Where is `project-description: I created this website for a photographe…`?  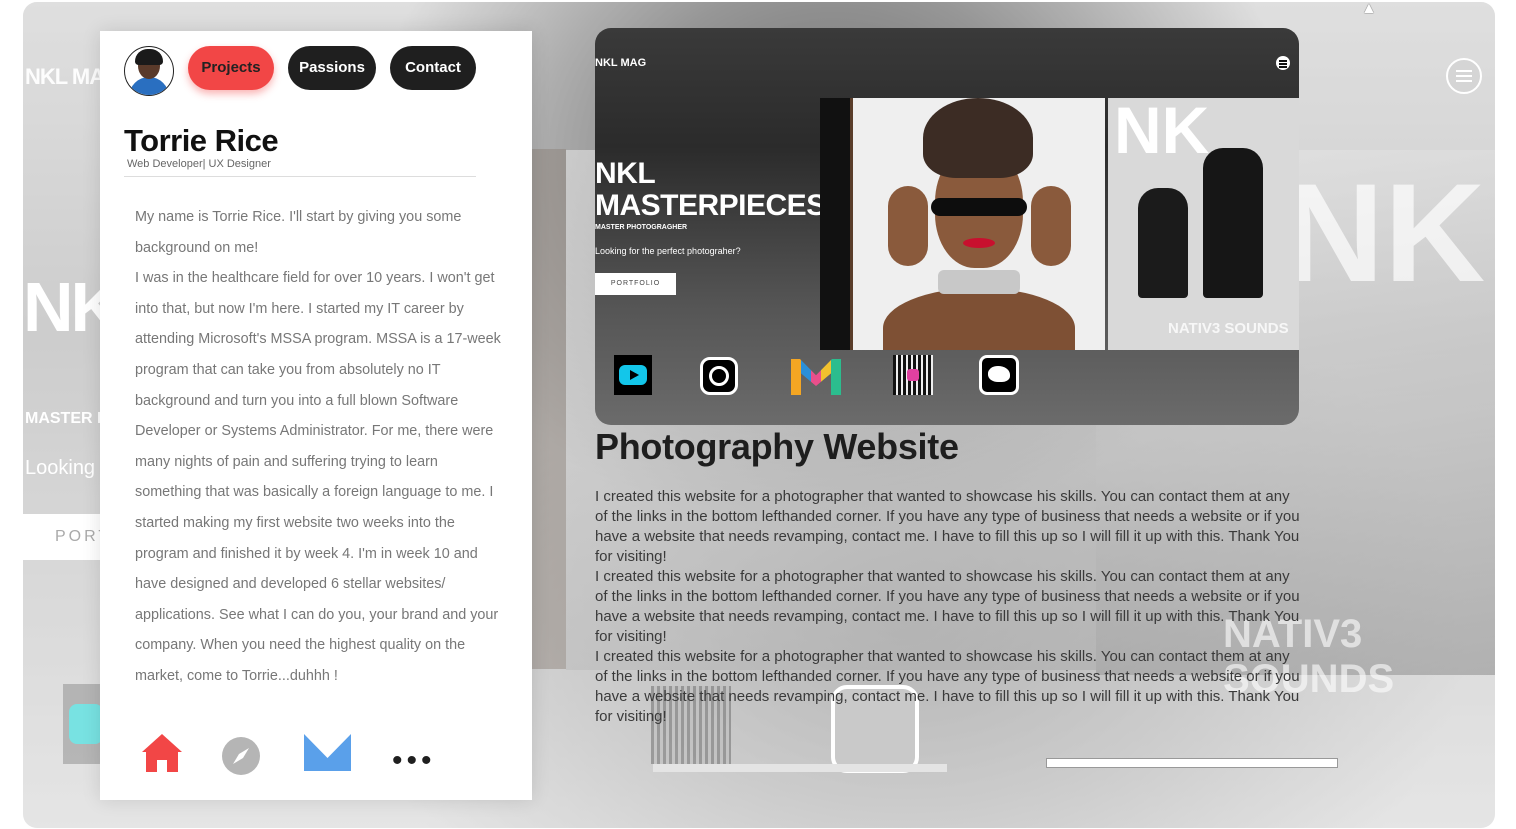
project-description: I created this website for a photographe… is located at coordinates (950, 607).